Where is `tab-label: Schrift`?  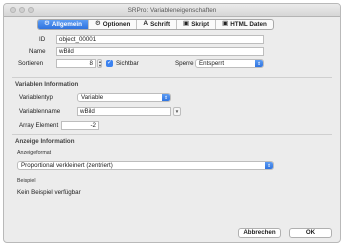
tab-label: Schrift is located at coordinates (160, 24).